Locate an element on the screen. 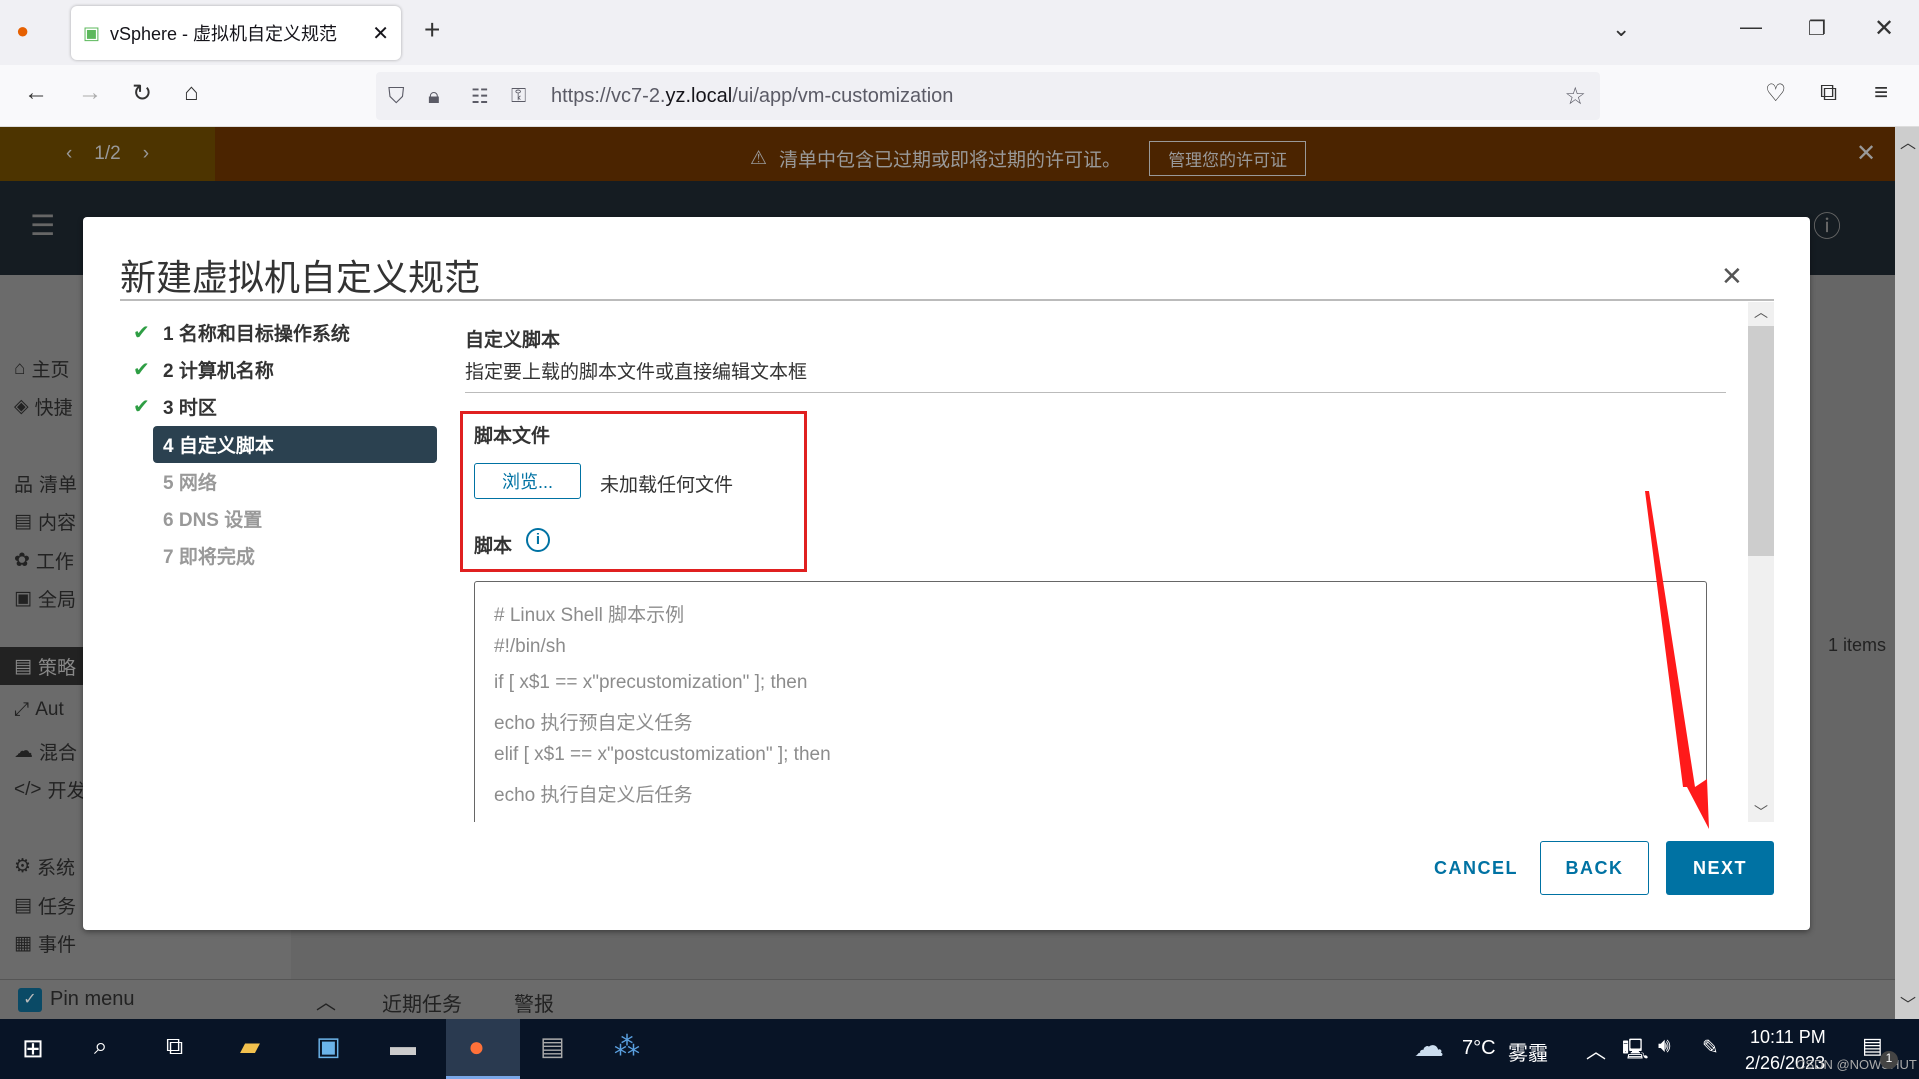  pen-icon: ✎ is located at coordinates (1710, 1047).